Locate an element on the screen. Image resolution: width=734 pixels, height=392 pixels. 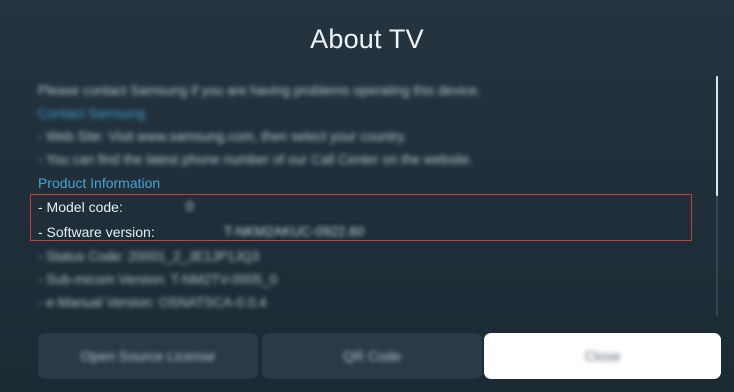
scrollbar is located at coordinates (717, 196).